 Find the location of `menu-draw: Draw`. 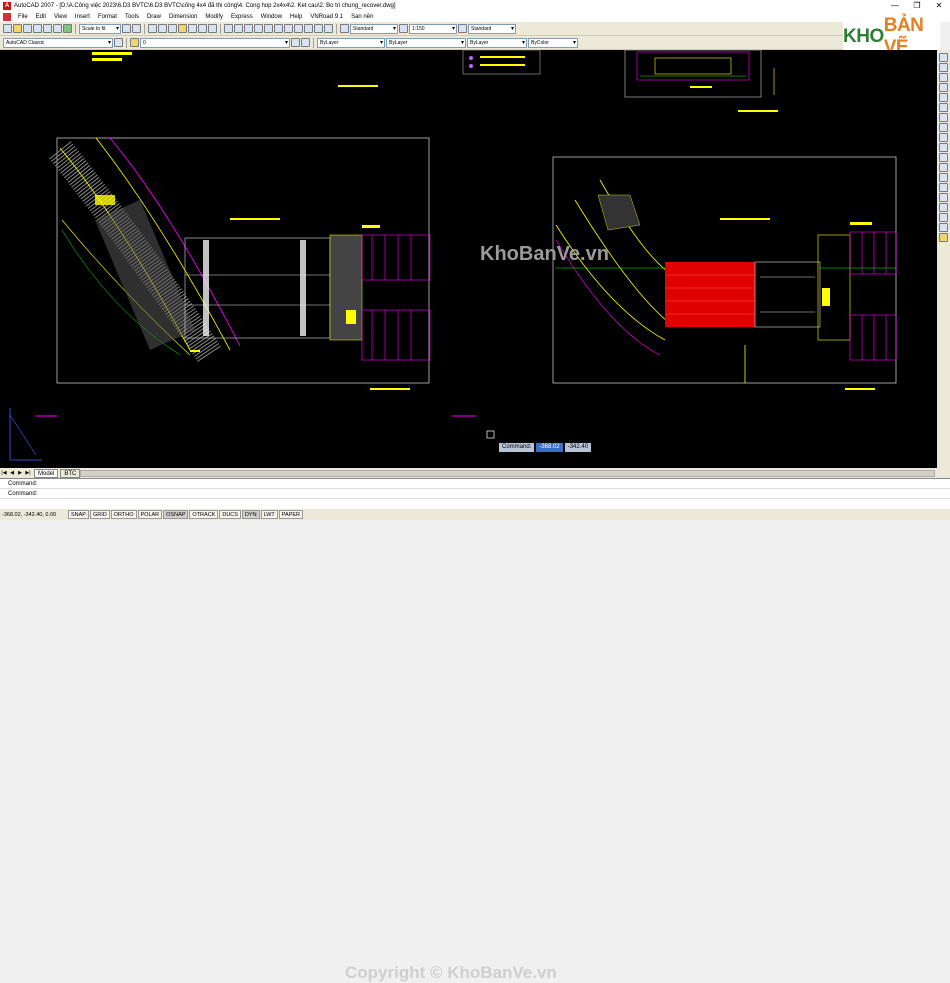

menu-draw: Draw is located at coordinates (154, 17).